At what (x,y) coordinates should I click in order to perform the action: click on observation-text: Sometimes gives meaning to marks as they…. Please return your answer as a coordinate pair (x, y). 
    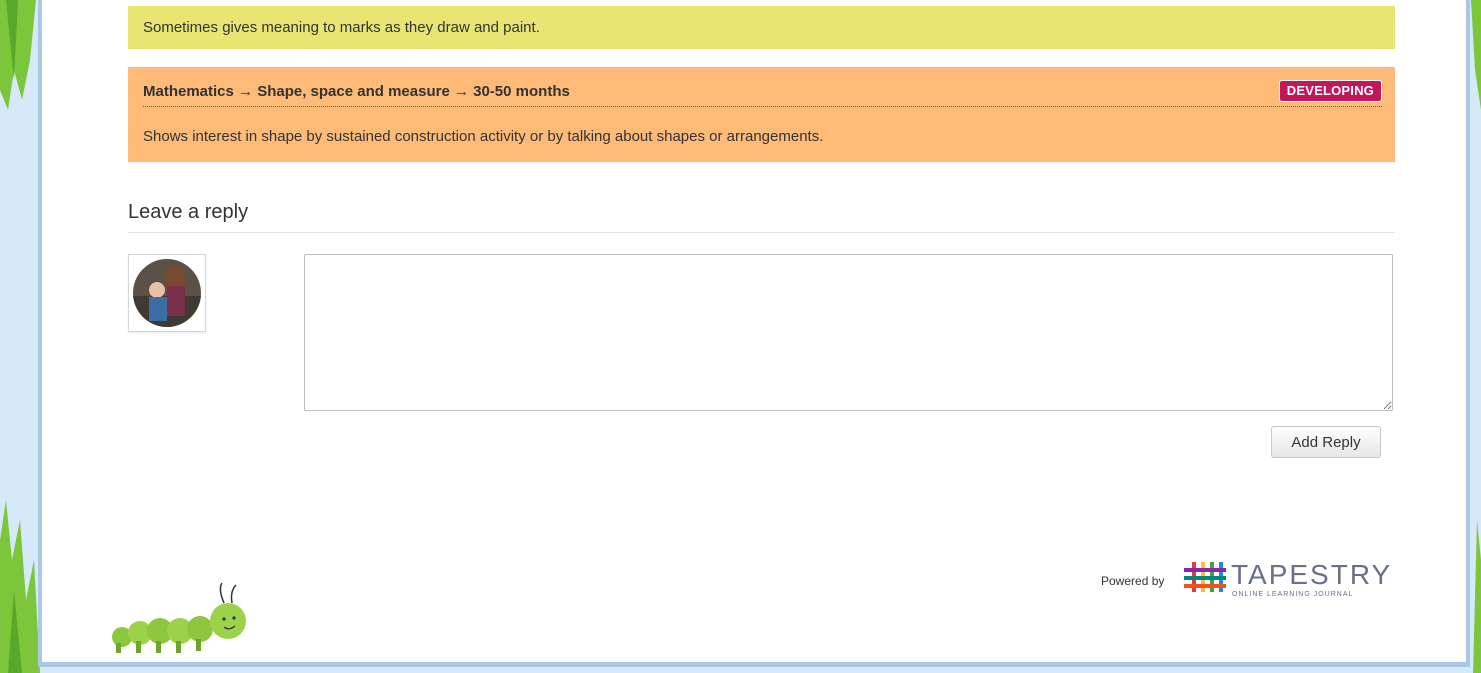
    Looking at the image, I should click on (341, 27).